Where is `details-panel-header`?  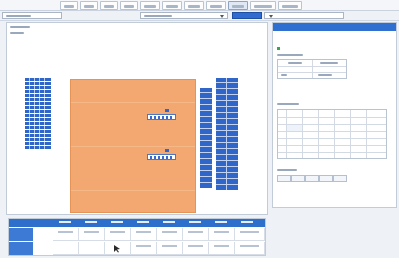
details-panel-header is located at coordinates (334, 27).